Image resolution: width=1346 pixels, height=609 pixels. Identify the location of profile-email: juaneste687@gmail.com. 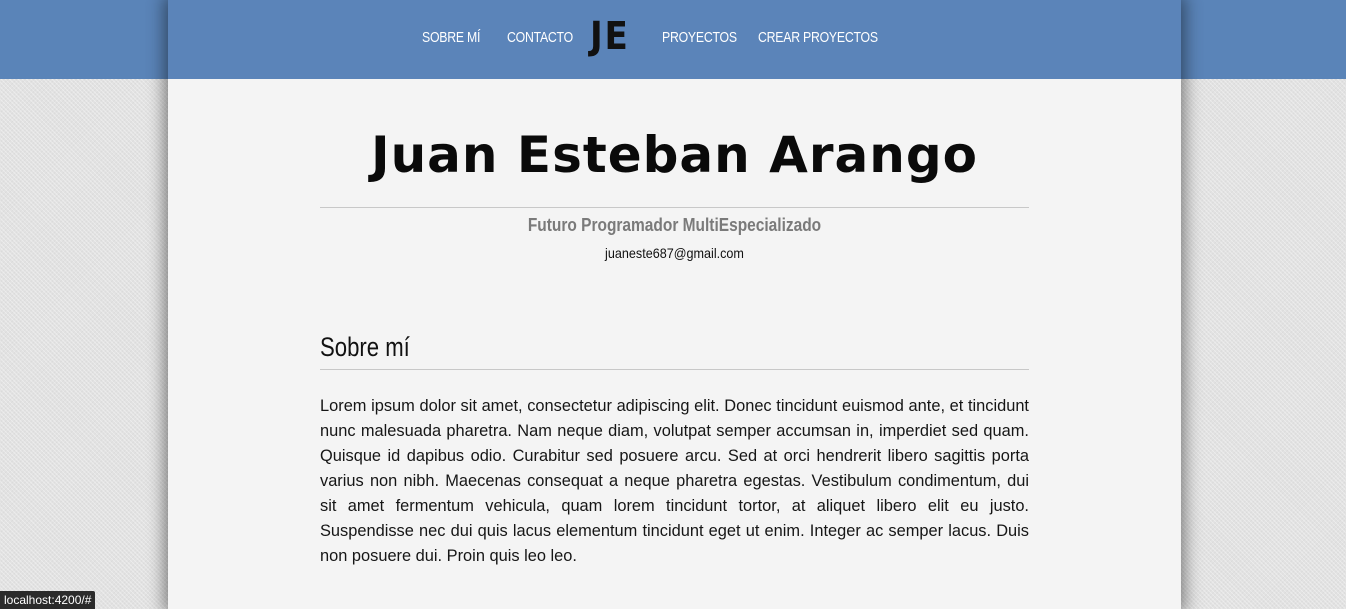
(674, 253).